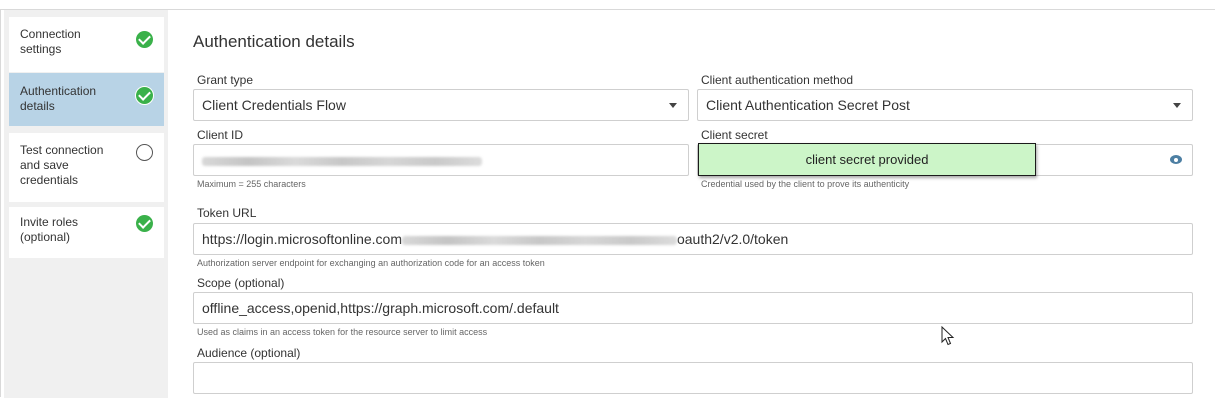  Describe the element at coordinates (945, 105) in the screenshot. I see `client-auth-method-select: Client Authentication Secret Post` at that location.